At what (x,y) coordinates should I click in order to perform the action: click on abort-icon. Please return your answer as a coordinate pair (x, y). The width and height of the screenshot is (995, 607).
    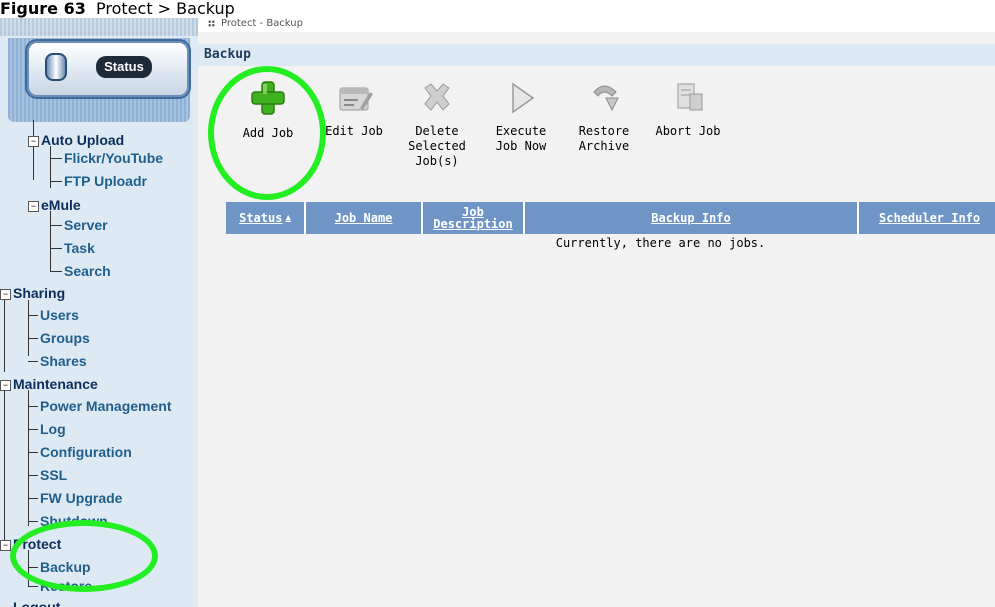
    Looking at the image, I should click on (688, 98).